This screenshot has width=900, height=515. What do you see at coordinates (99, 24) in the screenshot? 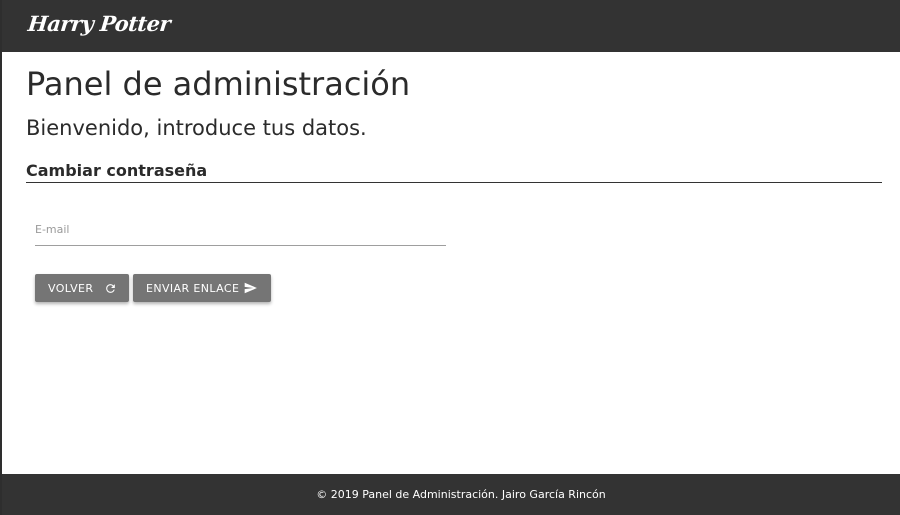
I see `harry-potter-logo: Harry Potter` at bounding box center [99, 24].